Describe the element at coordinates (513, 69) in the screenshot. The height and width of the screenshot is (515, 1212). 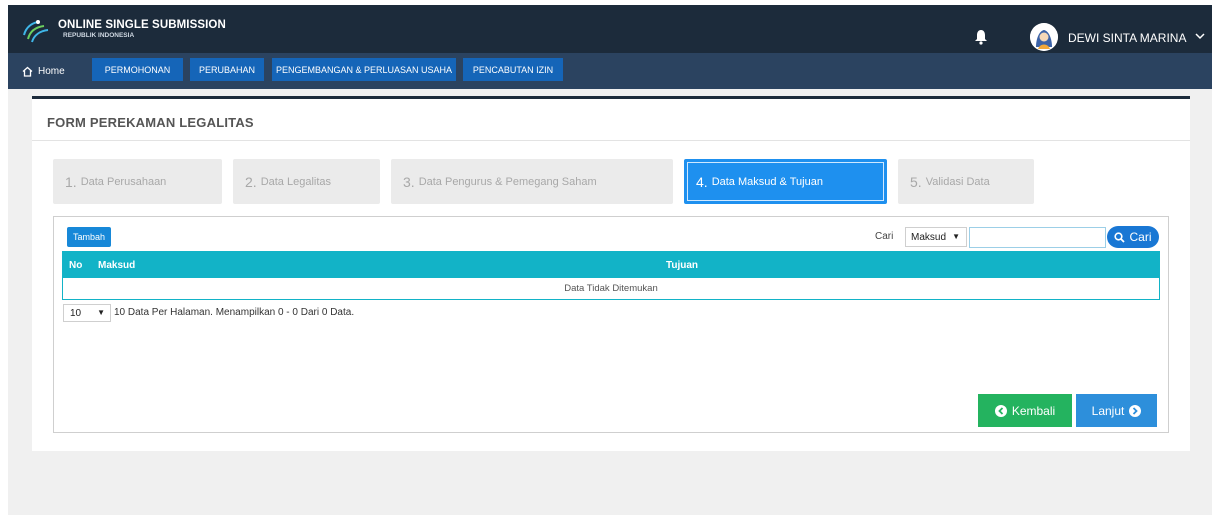
I see `nav-pencabutan-izin: PENCABUTAN IZIN` at that location.